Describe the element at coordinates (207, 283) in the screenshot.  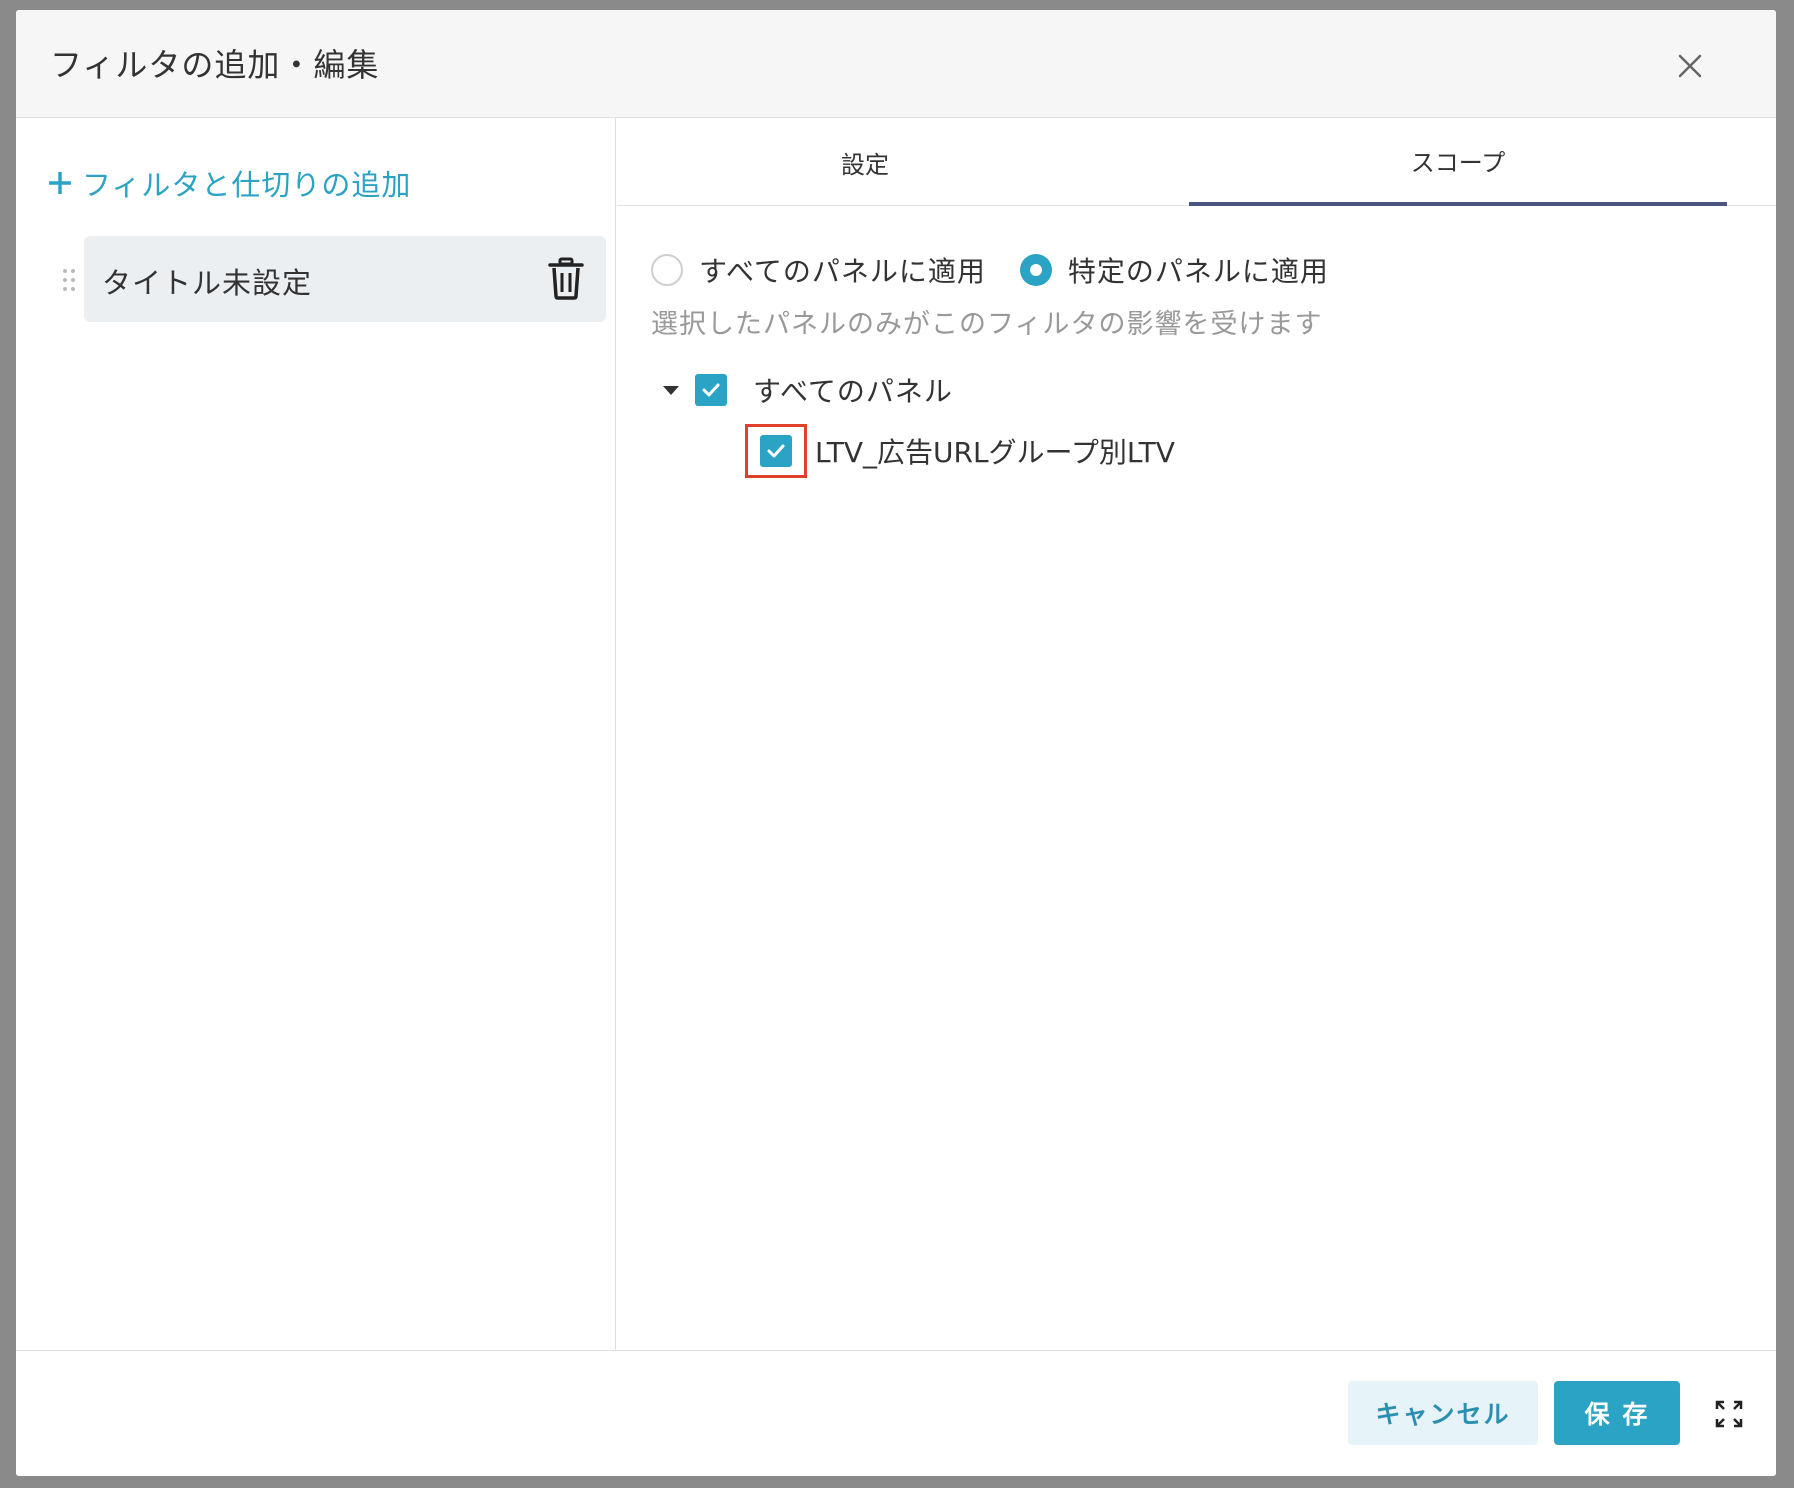
I see `filter-item-label: タイトル未設定` at that location.